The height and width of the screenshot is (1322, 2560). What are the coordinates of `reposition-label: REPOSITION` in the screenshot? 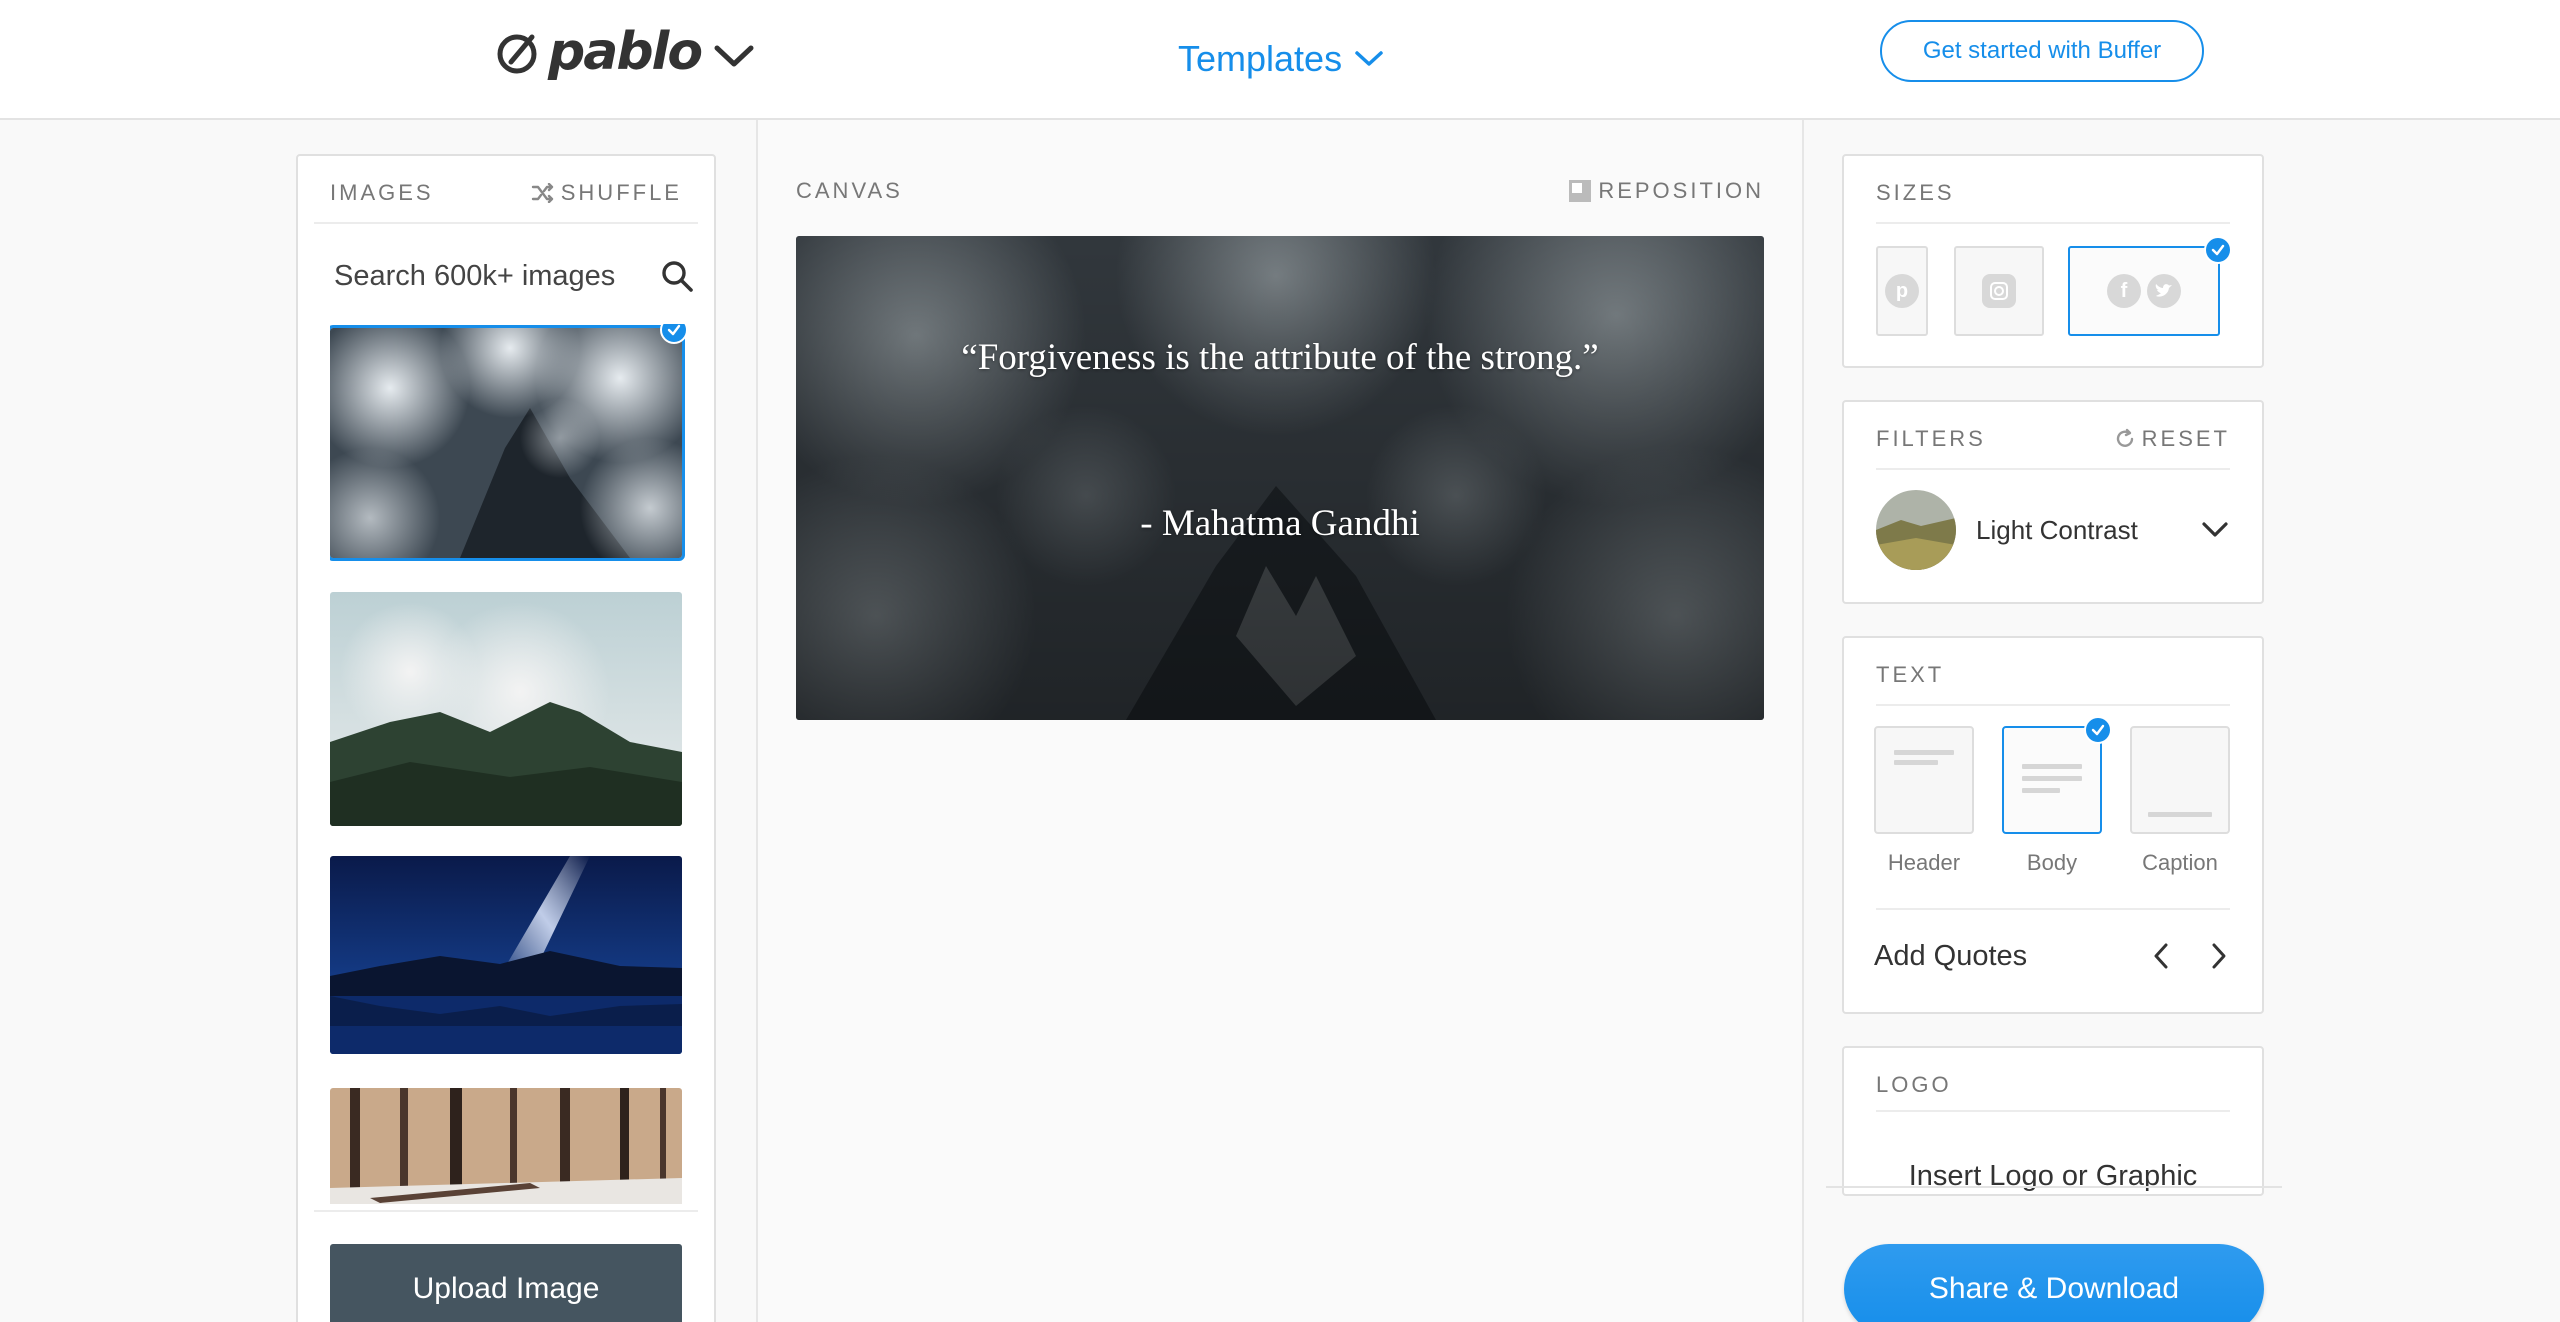 It's located at (1681, 190).